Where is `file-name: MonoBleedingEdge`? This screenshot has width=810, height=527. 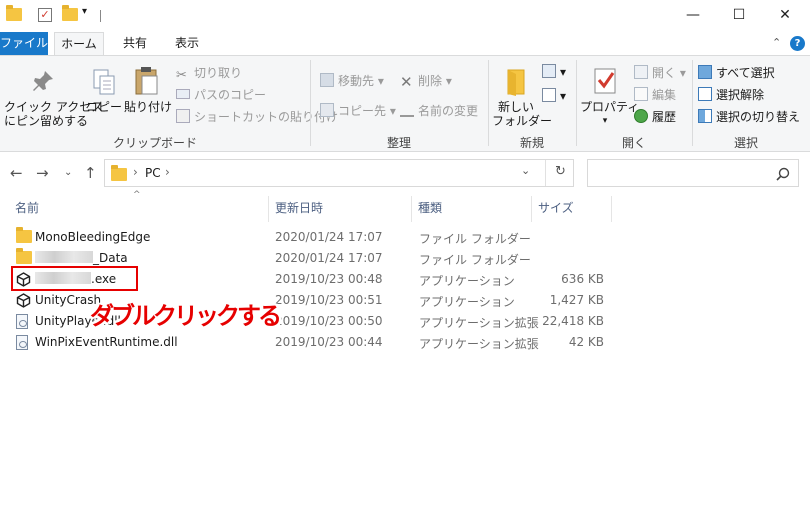 file-name: MonoBleedingEdge is located at coordinates (93, 237).